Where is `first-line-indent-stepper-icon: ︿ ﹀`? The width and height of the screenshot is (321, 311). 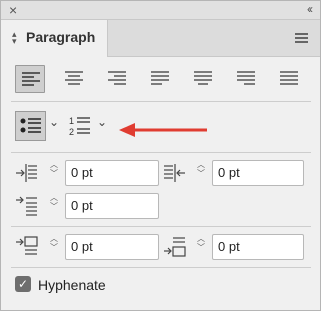
first-line-indent-stepper-icon: ︿ ﹀ is located at coordinates (54, 206).